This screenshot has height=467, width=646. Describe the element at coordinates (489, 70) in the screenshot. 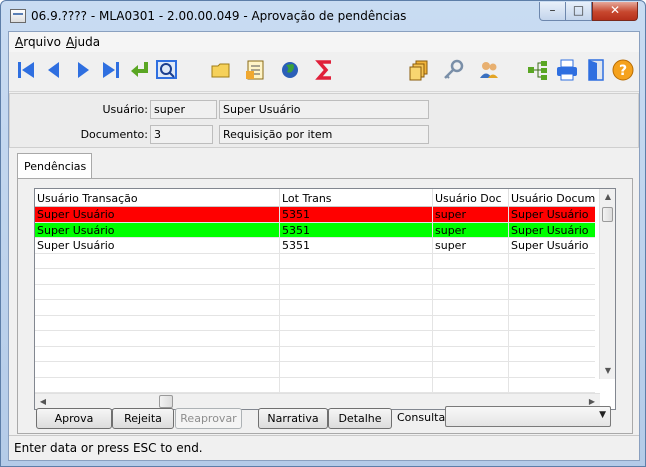

I see `users-icon` at that location.